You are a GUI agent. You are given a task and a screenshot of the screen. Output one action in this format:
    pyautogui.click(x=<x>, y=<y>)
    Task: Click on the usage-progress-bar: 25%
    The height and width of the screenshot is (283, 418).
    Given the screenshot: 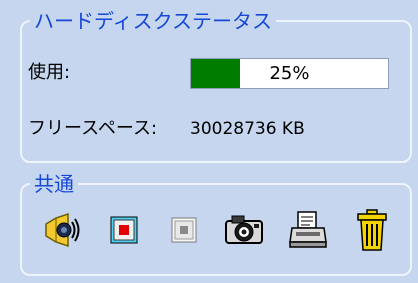 What is the action you would take?
    pyautogui.click(x=289, y=73)
    